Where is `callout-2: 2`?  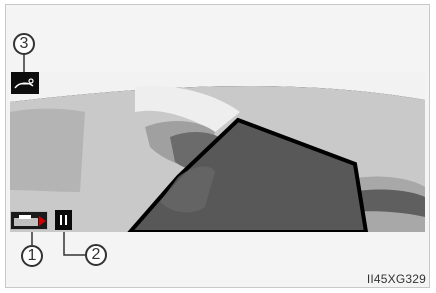 callout-2: 2 is located at coordinates (96, 255).